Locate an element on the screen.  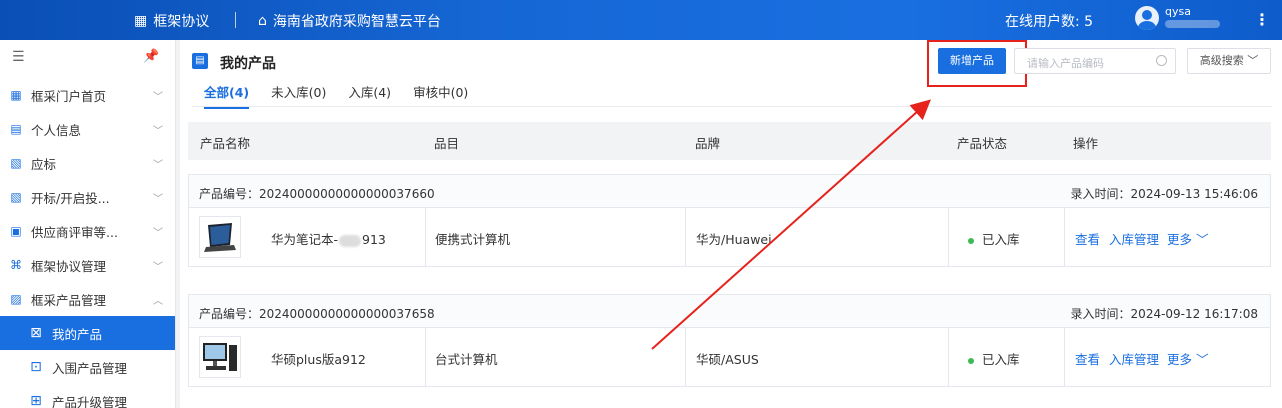
more-label: 更多 is located at coordinates (1180, 239).